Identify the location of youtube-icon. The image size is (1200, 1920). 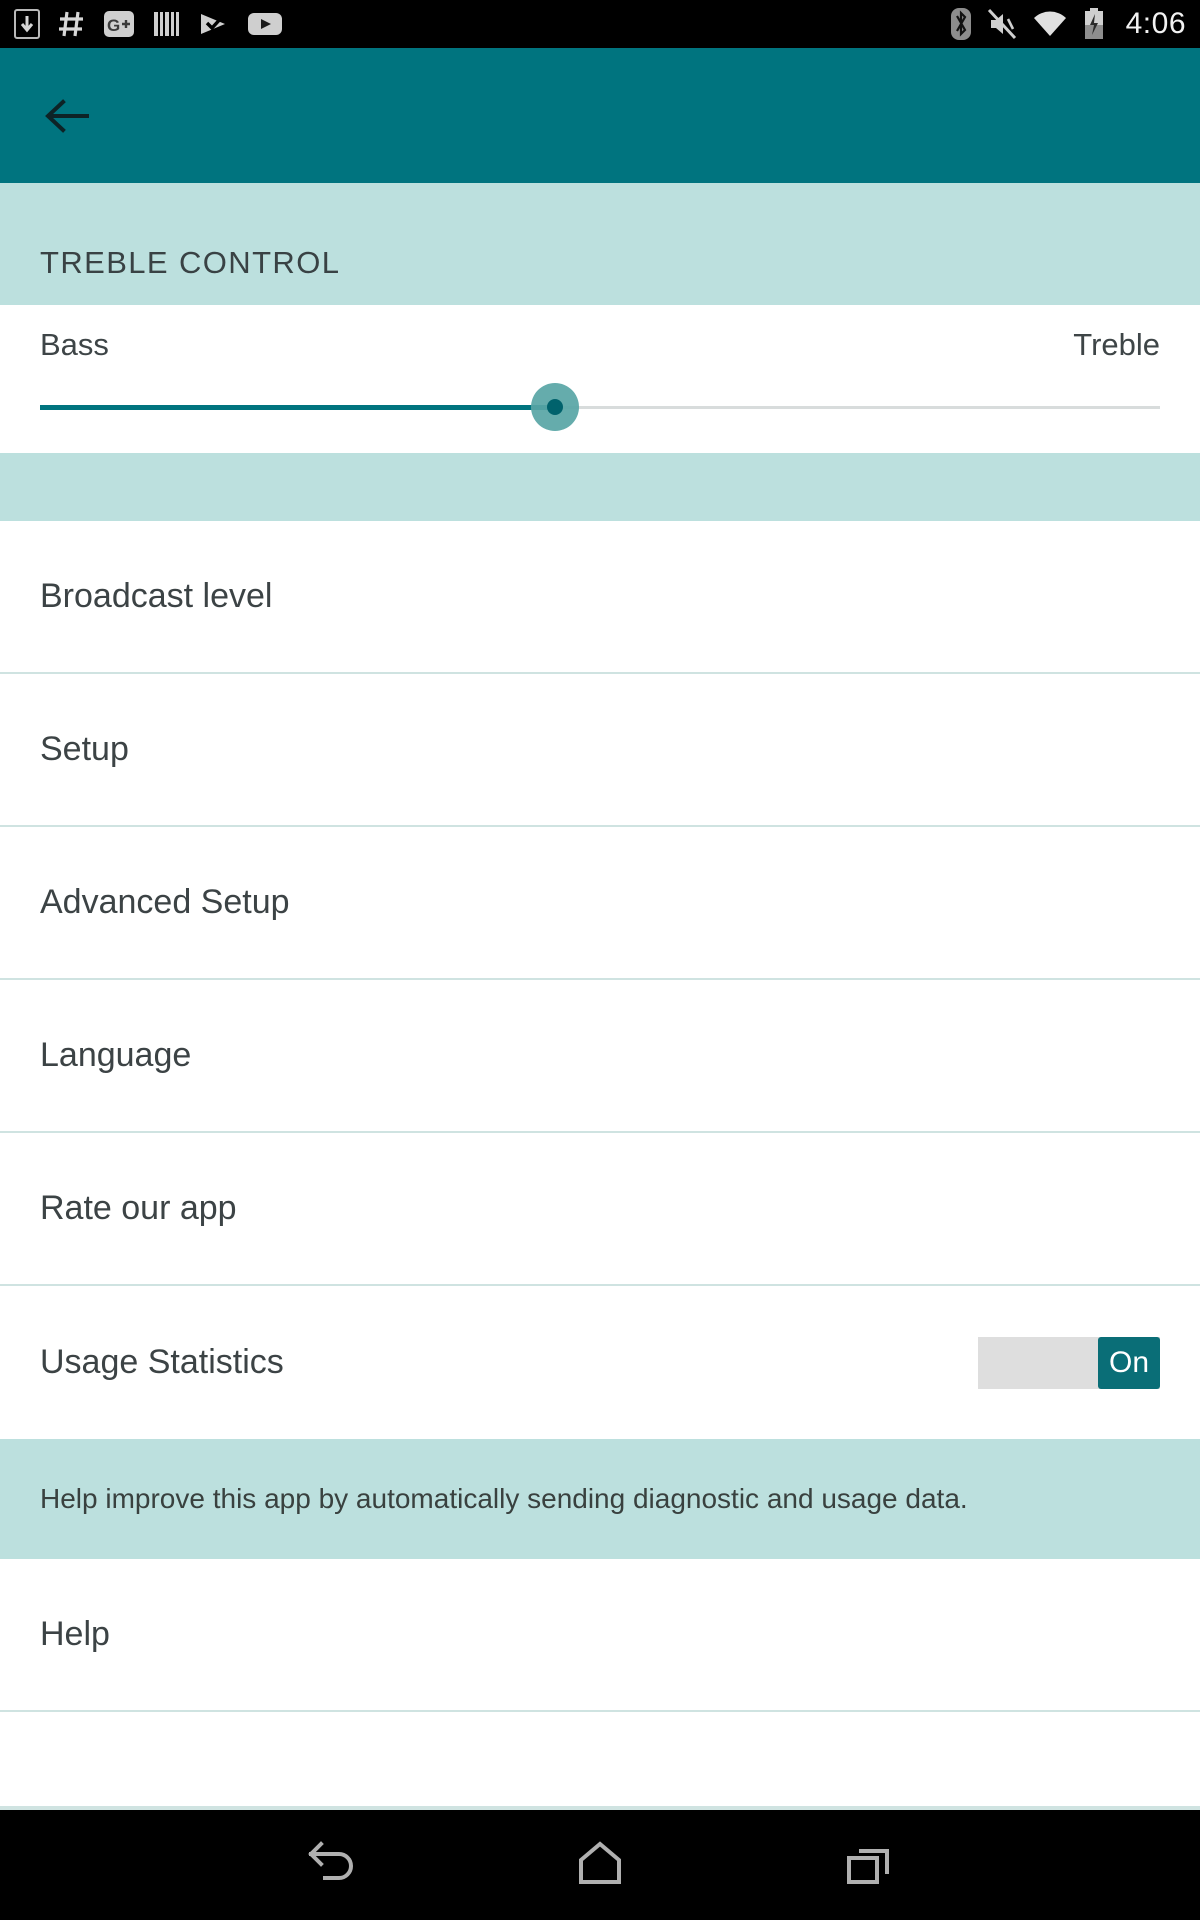
(265, 24).